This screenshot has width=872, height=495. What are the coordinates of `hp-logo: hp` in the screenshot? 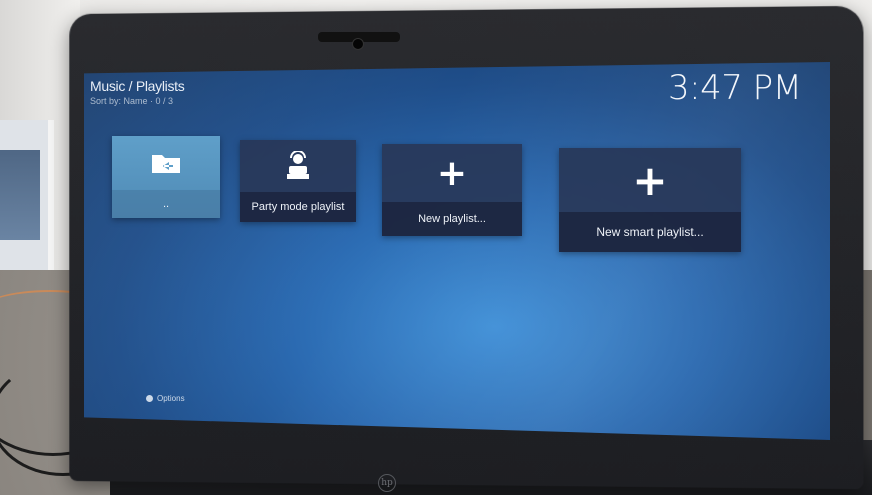 It's located at (387, 483).